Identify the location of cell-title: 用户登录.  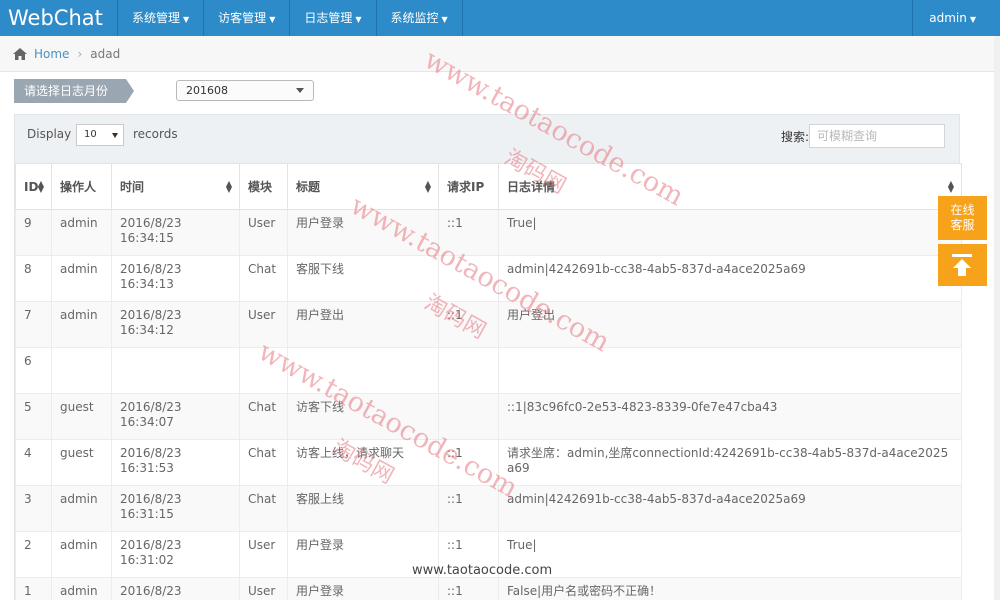
(363, 554).